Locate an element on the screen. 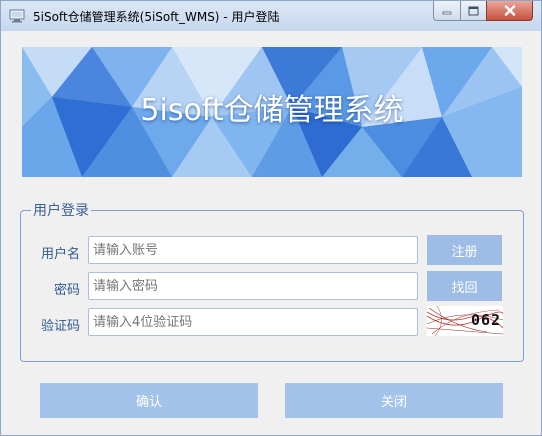 The width and height of the screenshot is (542, 436). recover-button: 找回 is located at coordinates (464, 286).